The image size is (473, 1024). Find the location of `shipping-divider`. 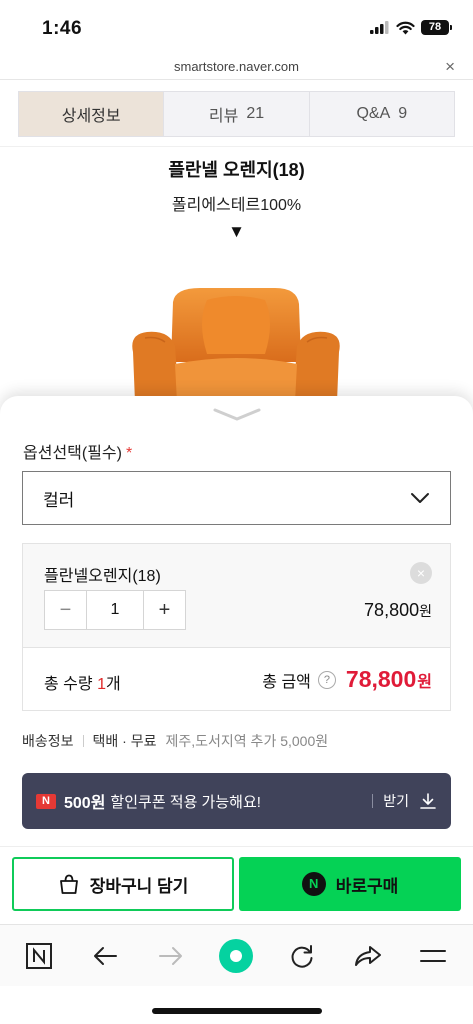

shipping-divider is located at coordinates (83, 741).